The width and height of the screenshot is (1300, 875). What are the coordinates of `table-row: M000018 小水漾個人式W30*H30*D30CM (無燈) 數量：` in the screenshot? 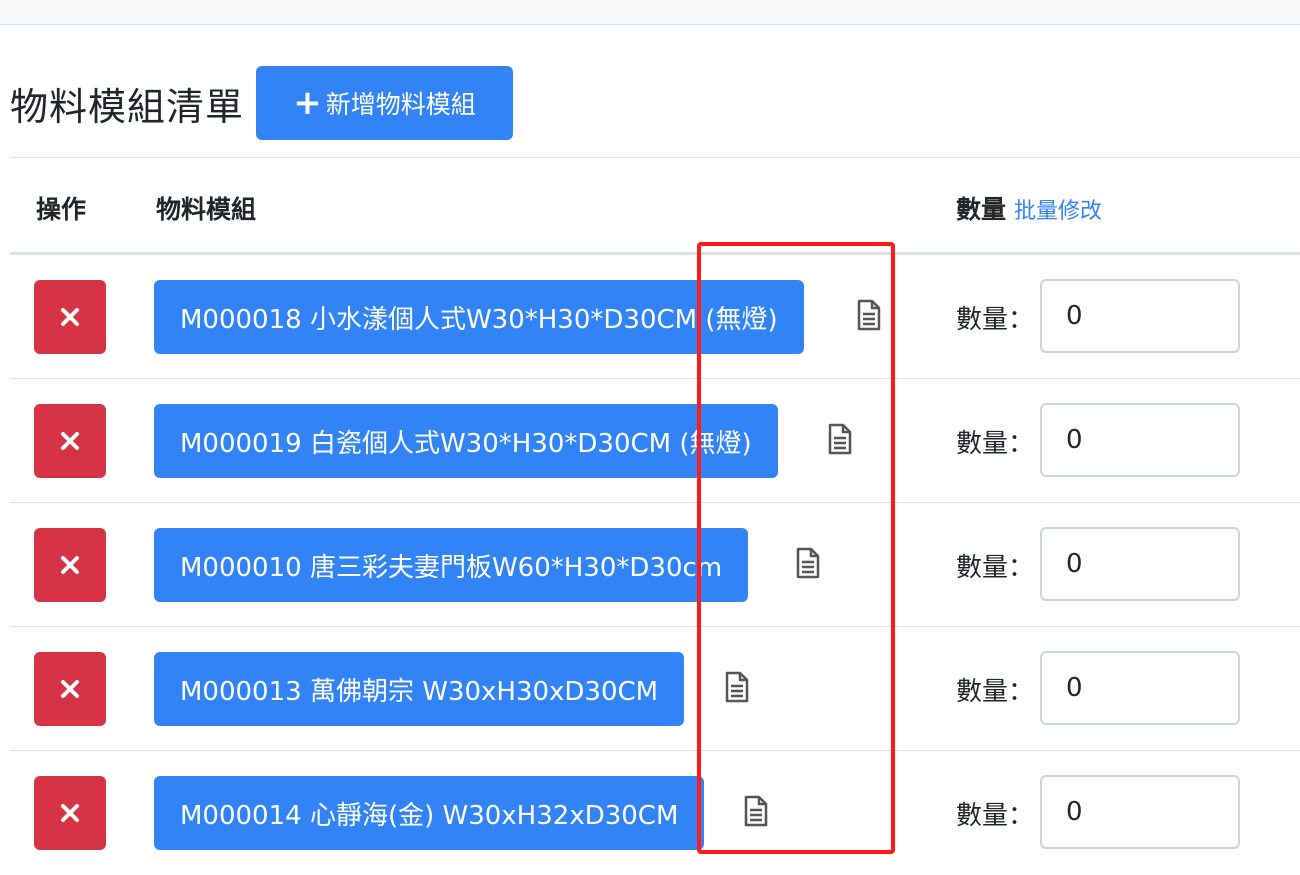 It's located at (655, 317).